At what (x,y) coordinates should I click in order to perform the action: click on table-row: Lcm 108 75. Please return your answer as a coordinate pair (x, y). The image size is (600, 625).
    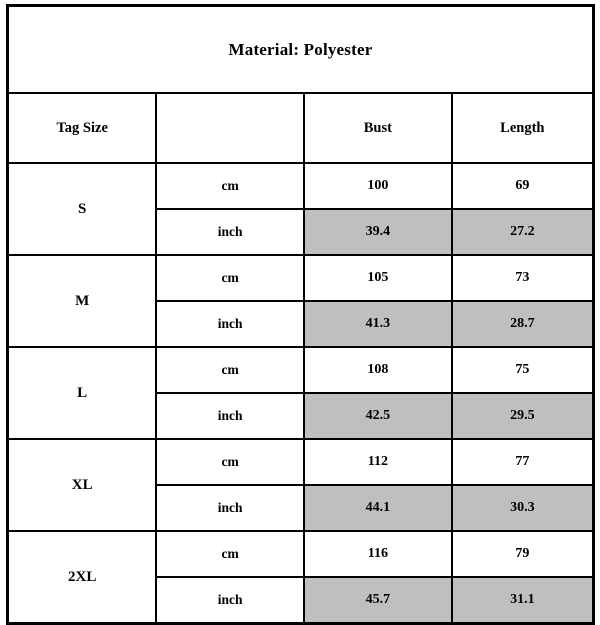
    Looking at the image, I should click on (300, 393).